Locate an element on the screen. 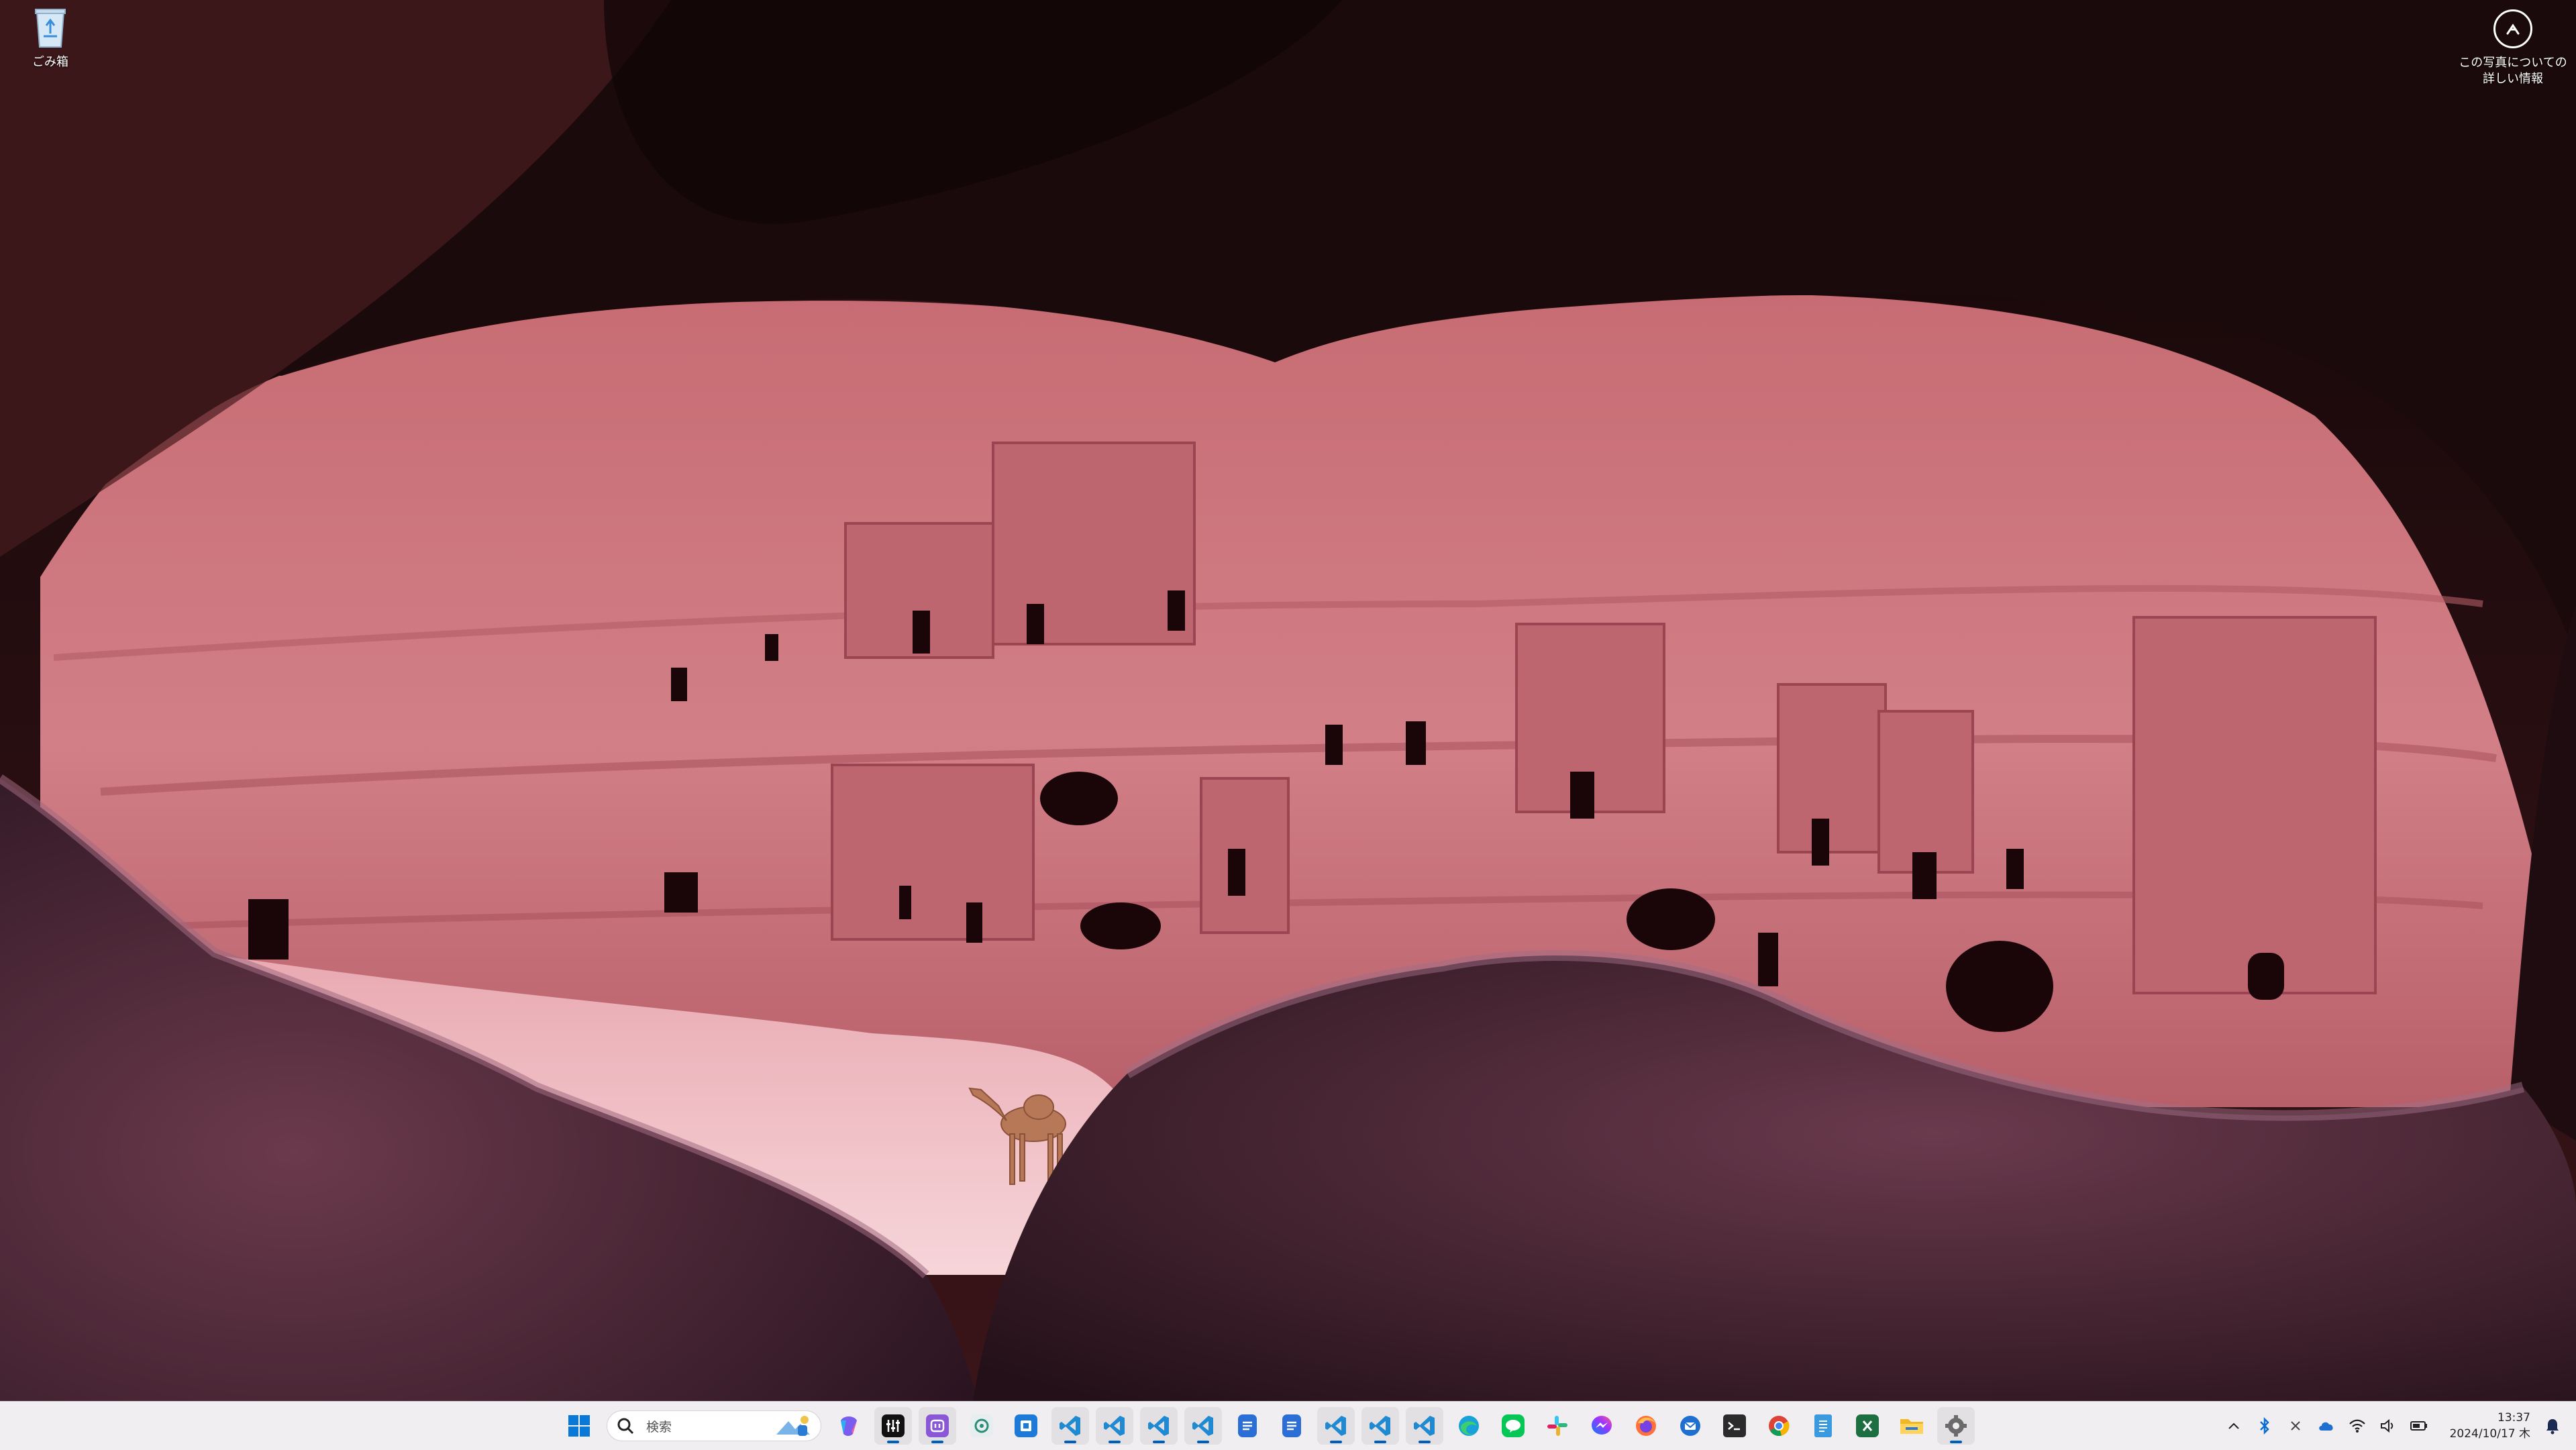 The image size is (2576, 1450). edge-button is located at coordinates (1469, 1426).